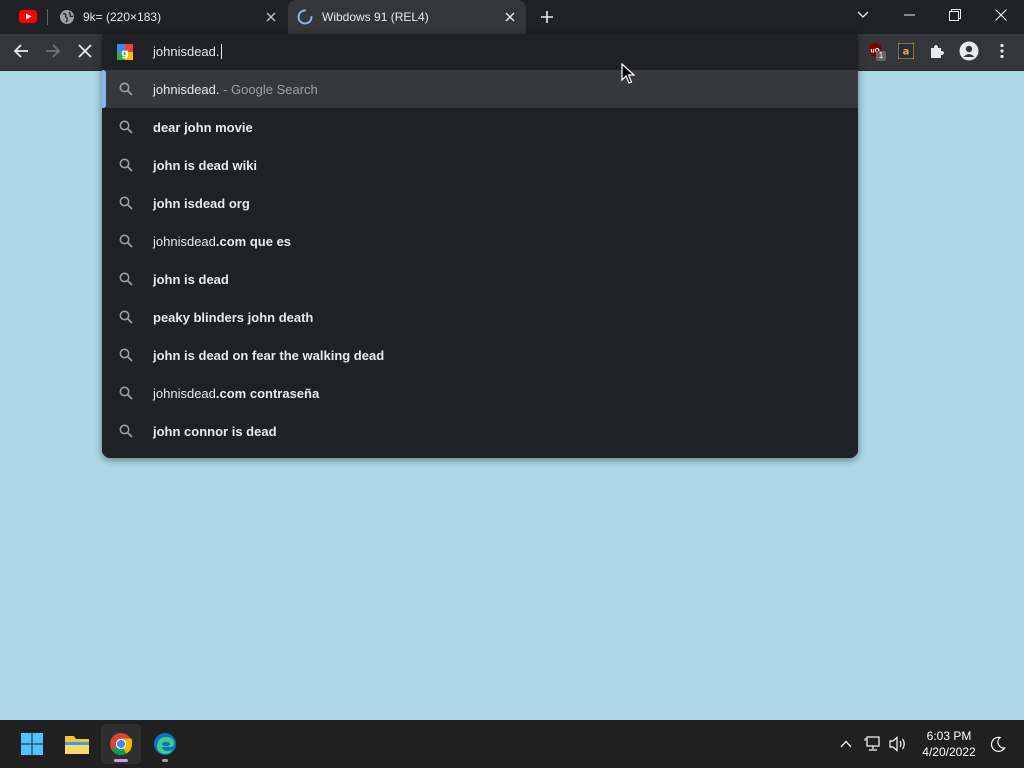 The width and height of the screenshot is (1024, 768). I want to click on omnibox-suggestion: johnisdead. - Google Search, so click(480, 89).